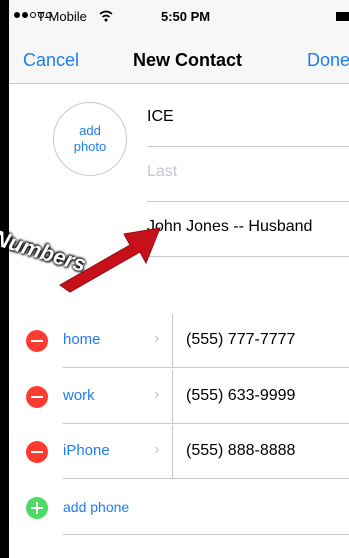 The width and height of the screenshot is (349, 558). Describe the element at coordinates (240, 396) in the screenshot. I see `phone-number-field: (555) 633-9999` at that location.